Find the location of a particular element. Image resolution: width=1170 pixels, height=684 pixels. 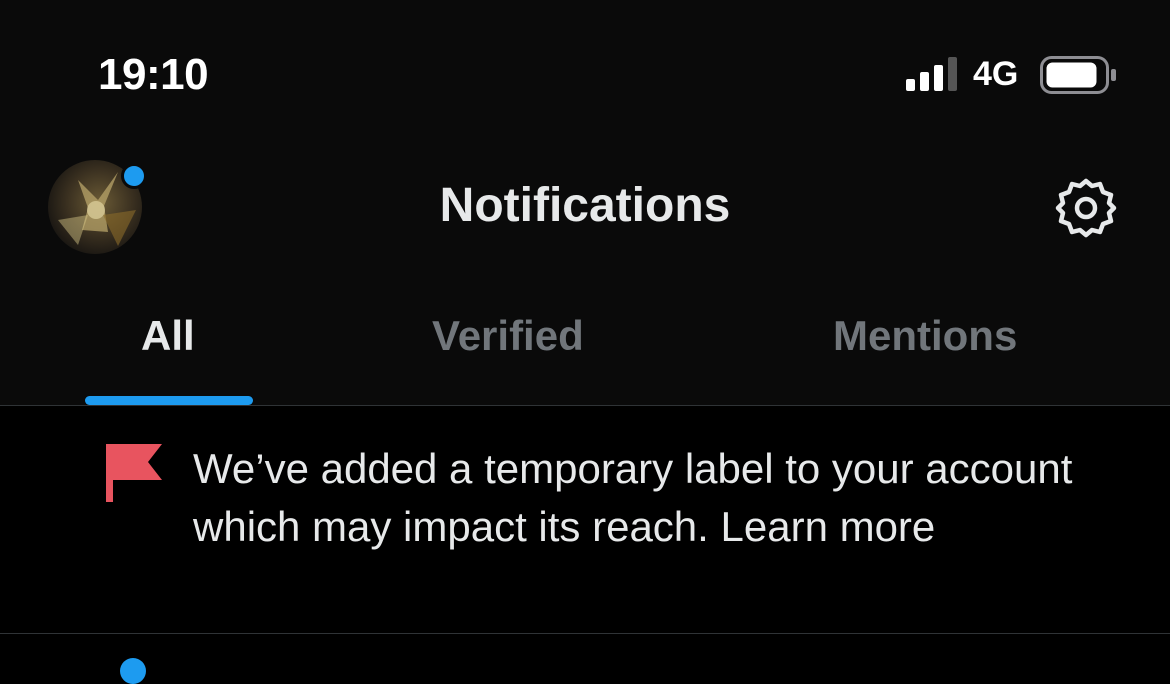

tabs-divider is located at coordinates (585, 405).